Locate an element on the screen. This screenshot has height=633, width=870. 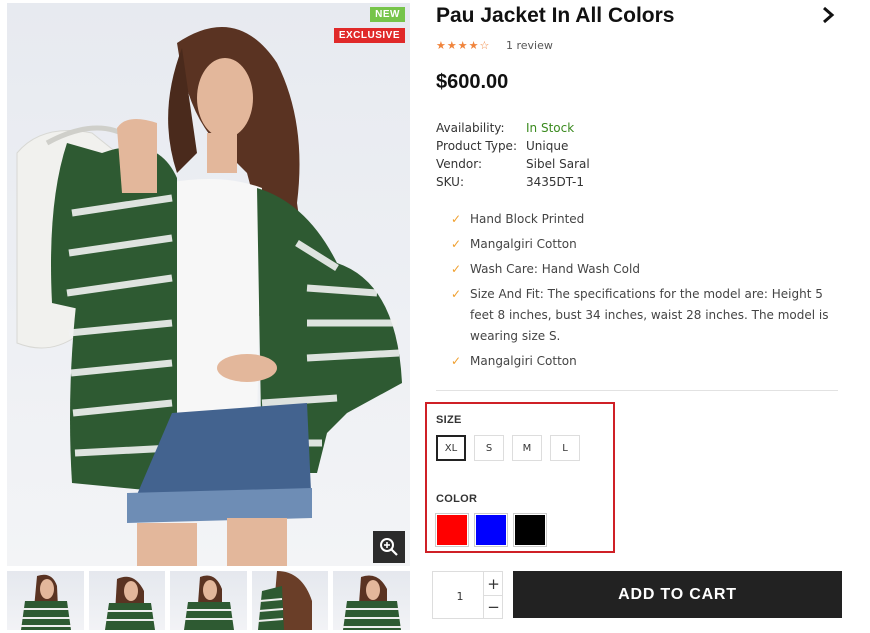
quantity-decrease-button: − is located at coordinates (493, 606).